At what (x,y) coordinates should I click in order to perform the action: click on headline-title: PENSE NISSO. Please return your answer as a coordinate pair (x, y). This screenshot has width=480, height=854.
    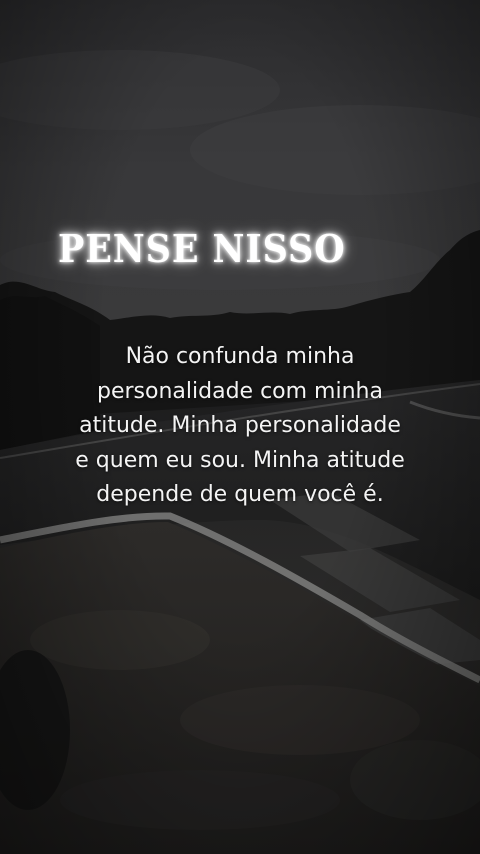
    Looking at the image, I should click on (202, 248).